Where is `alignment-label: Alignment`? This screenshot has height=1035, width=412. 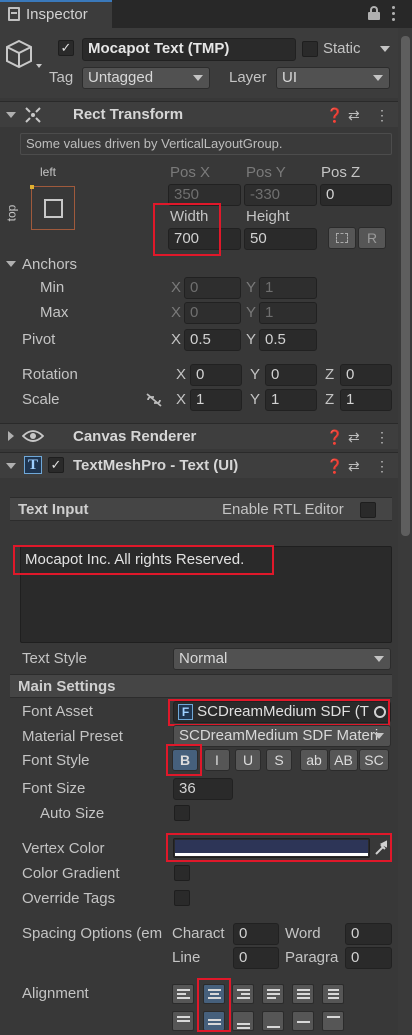
alignment-label: Alignment is located at coordinates (55, 993).